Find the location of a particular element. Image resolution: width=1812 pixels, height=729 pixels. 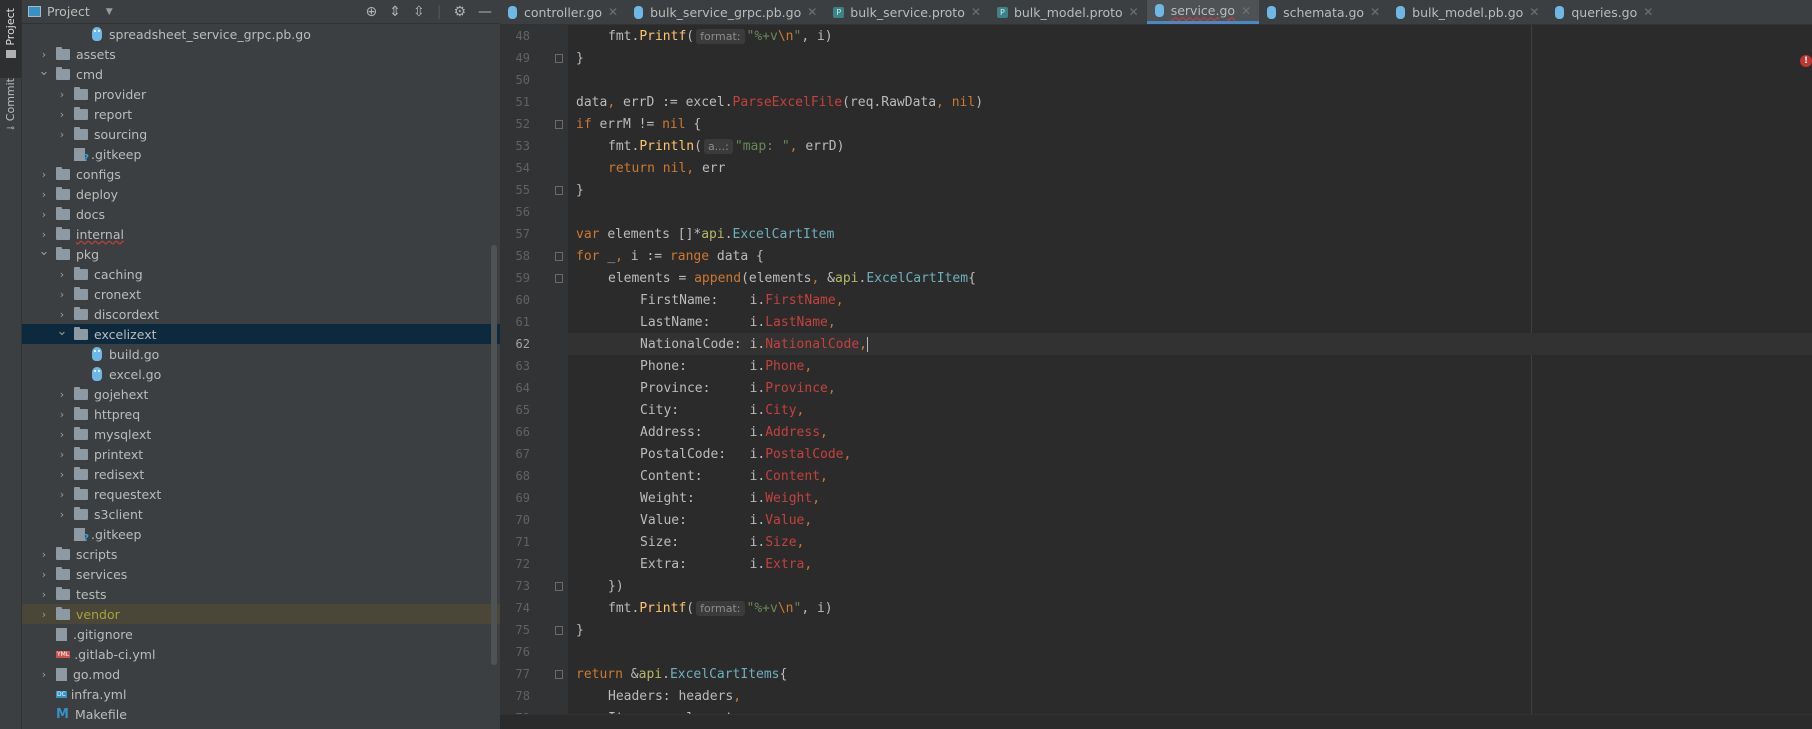

tree-item: › sourcing is located at coordinates (261, 134).